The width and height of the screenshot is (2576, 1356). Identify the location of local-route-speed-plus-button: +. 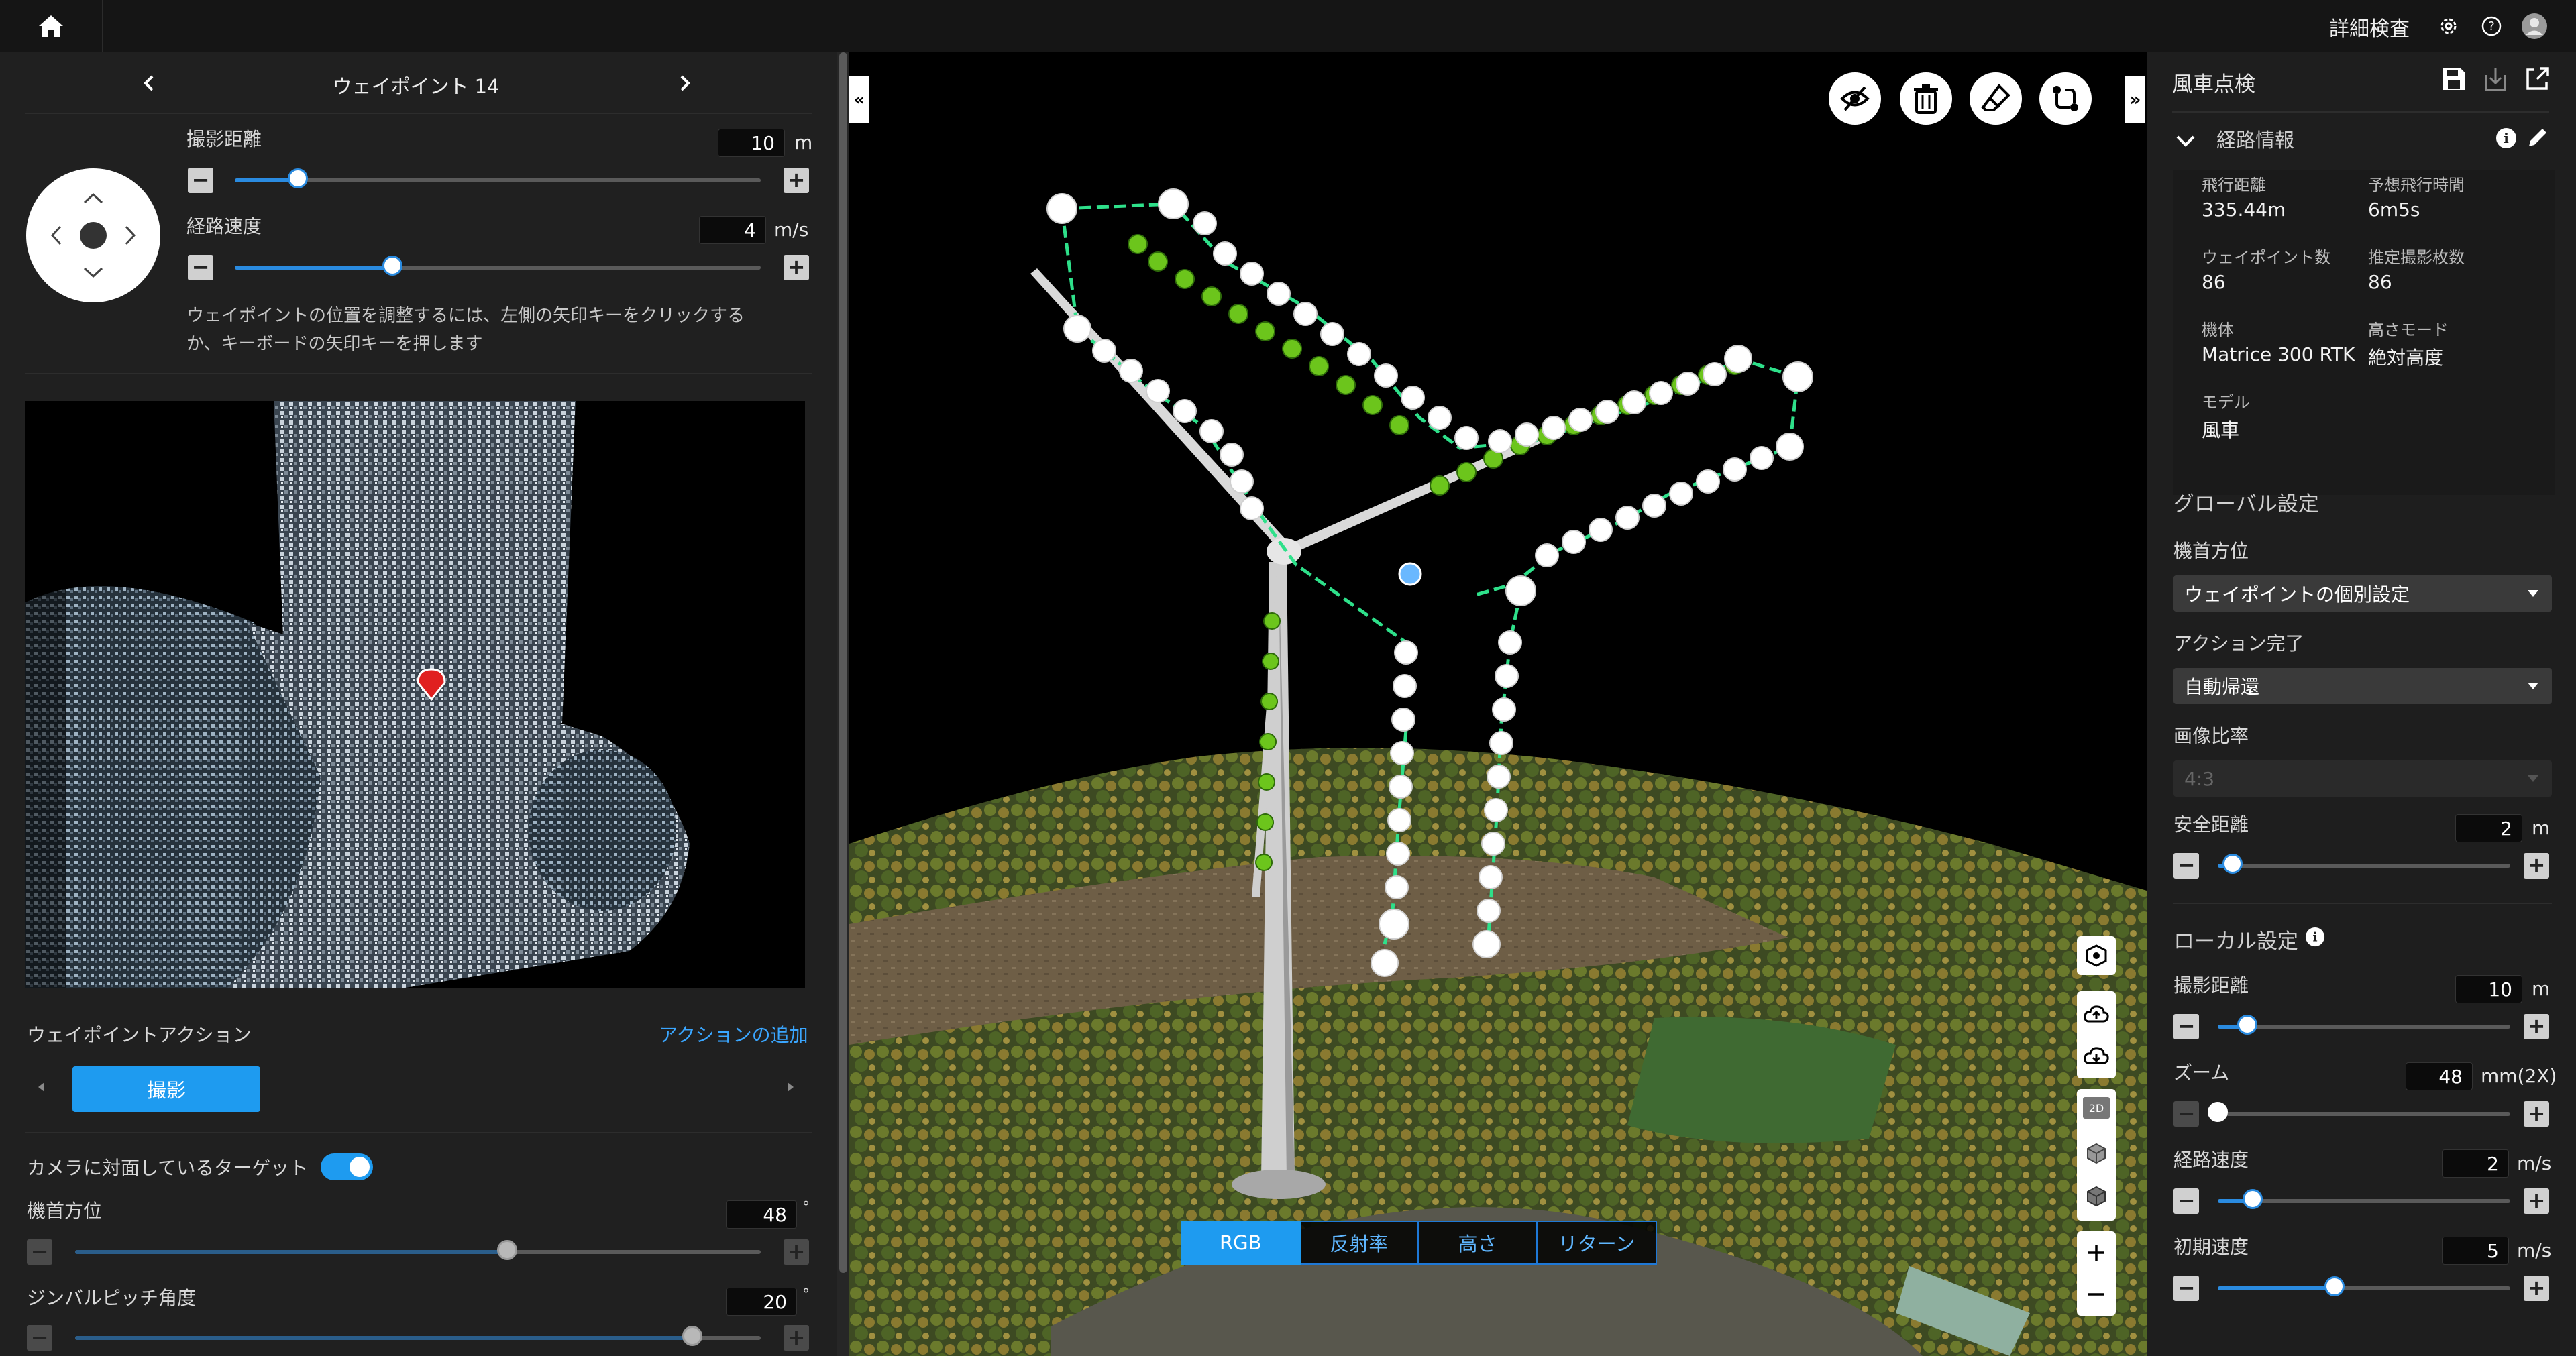
(2536, 1201).